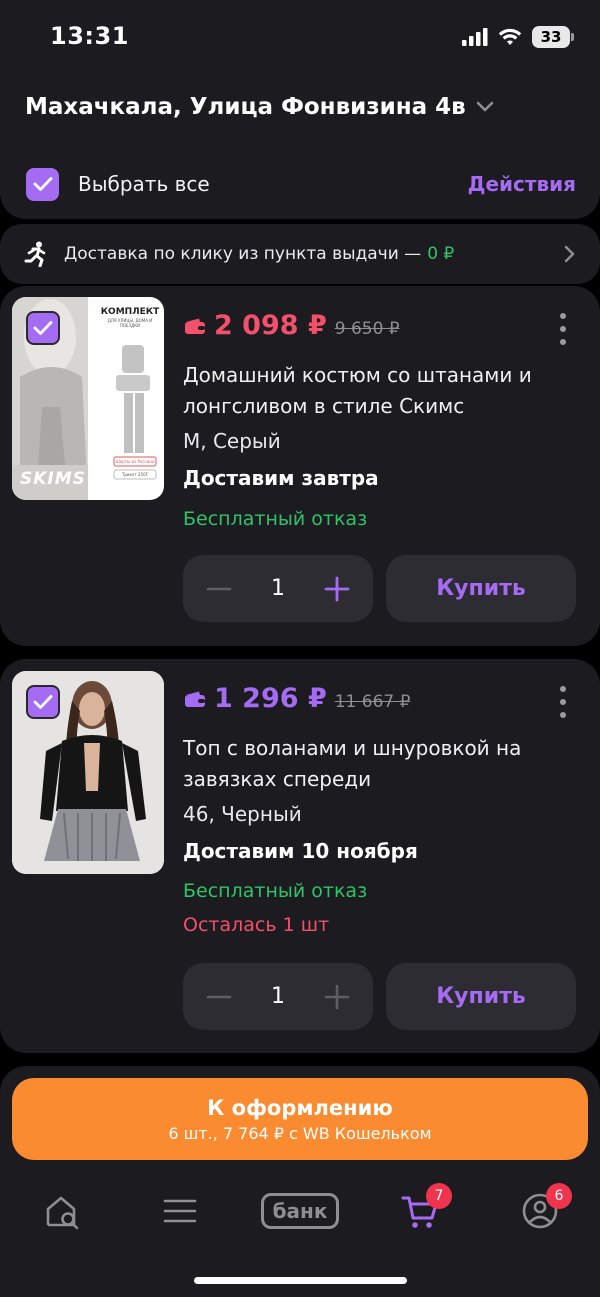 The height and width of the screenshot is (1297, 600). Describe the element at coordinates (130, 312) in the screenshot. I see `image-heading: КОМПЛЕКТ` at that location.